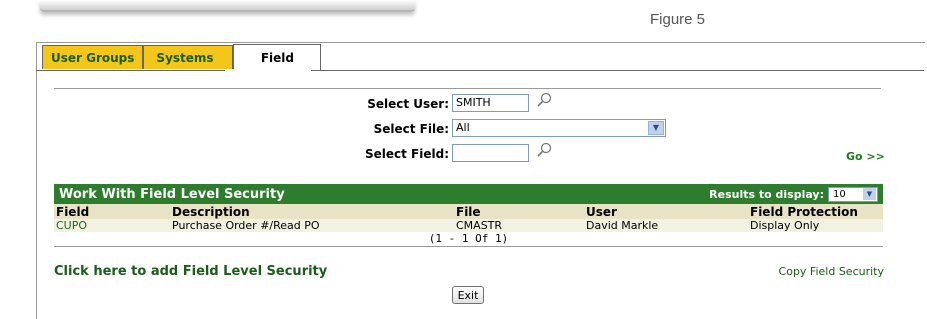  What do you see at coordinates (479, 225) in the screenshot?
I see `cell-file: CMASTR` at bounding box center [479, 225].